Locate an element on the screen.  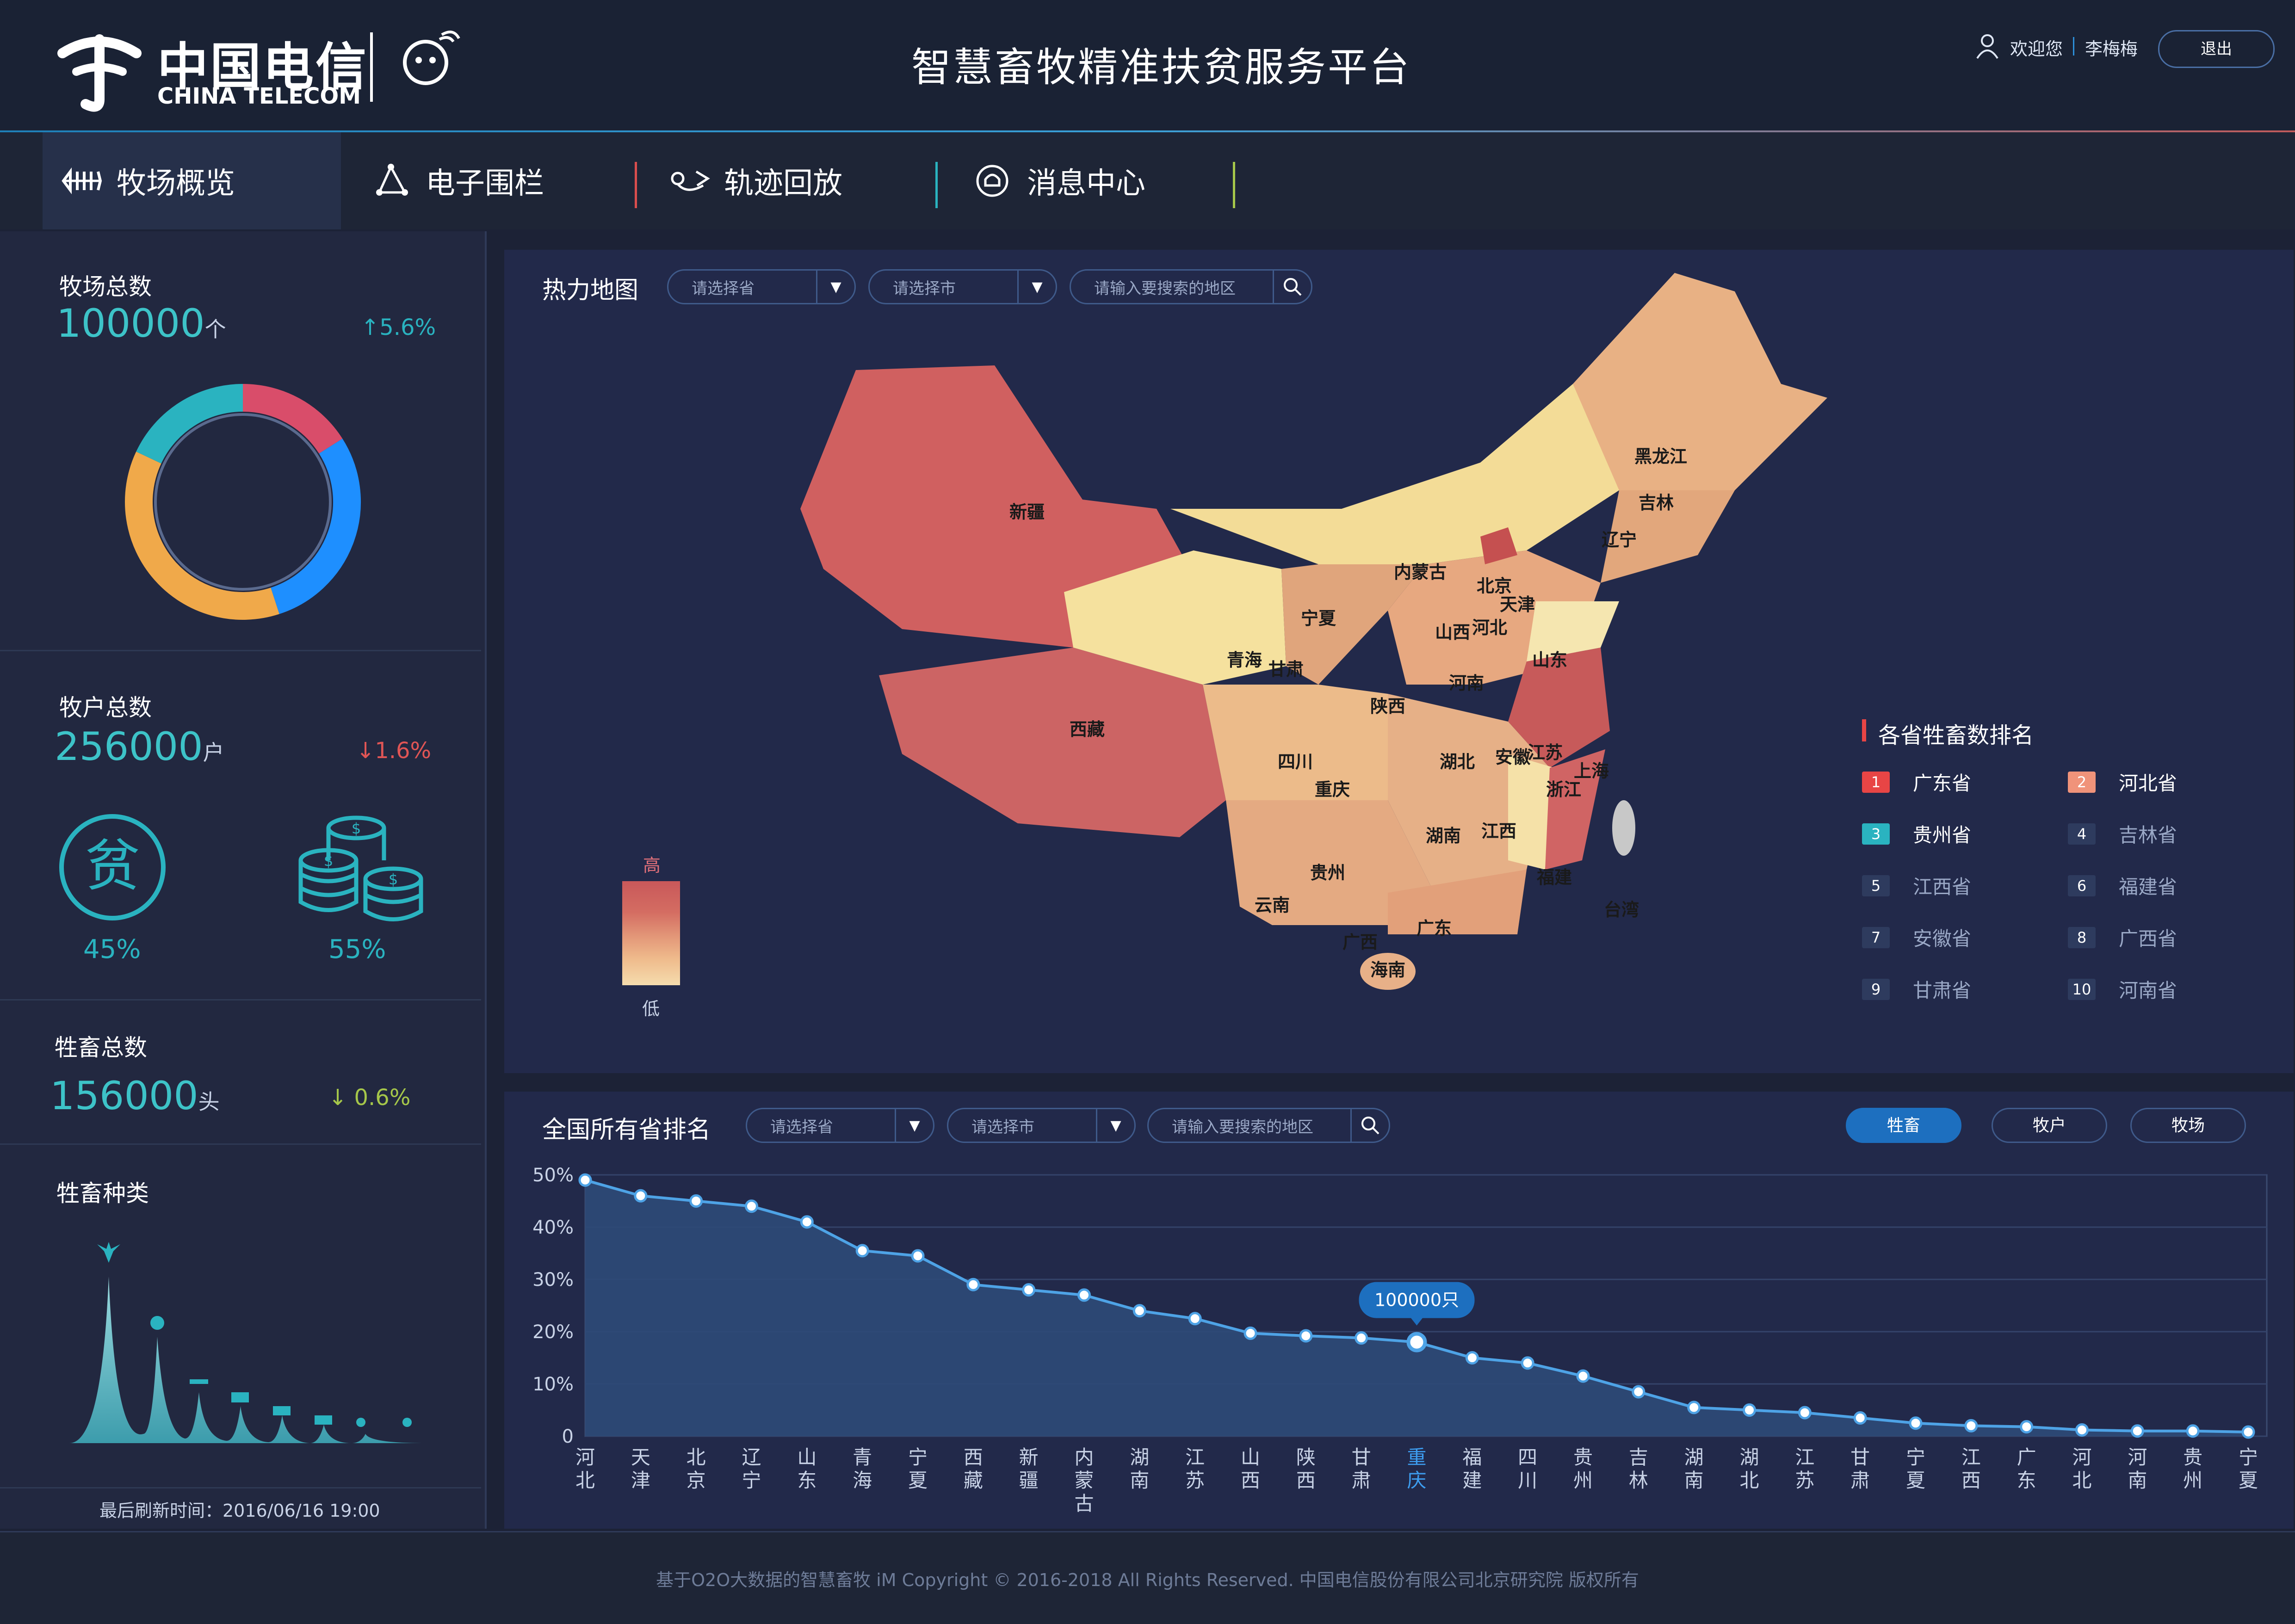
rank-province-name: 广东省 is located at coordinates (1942, 783).